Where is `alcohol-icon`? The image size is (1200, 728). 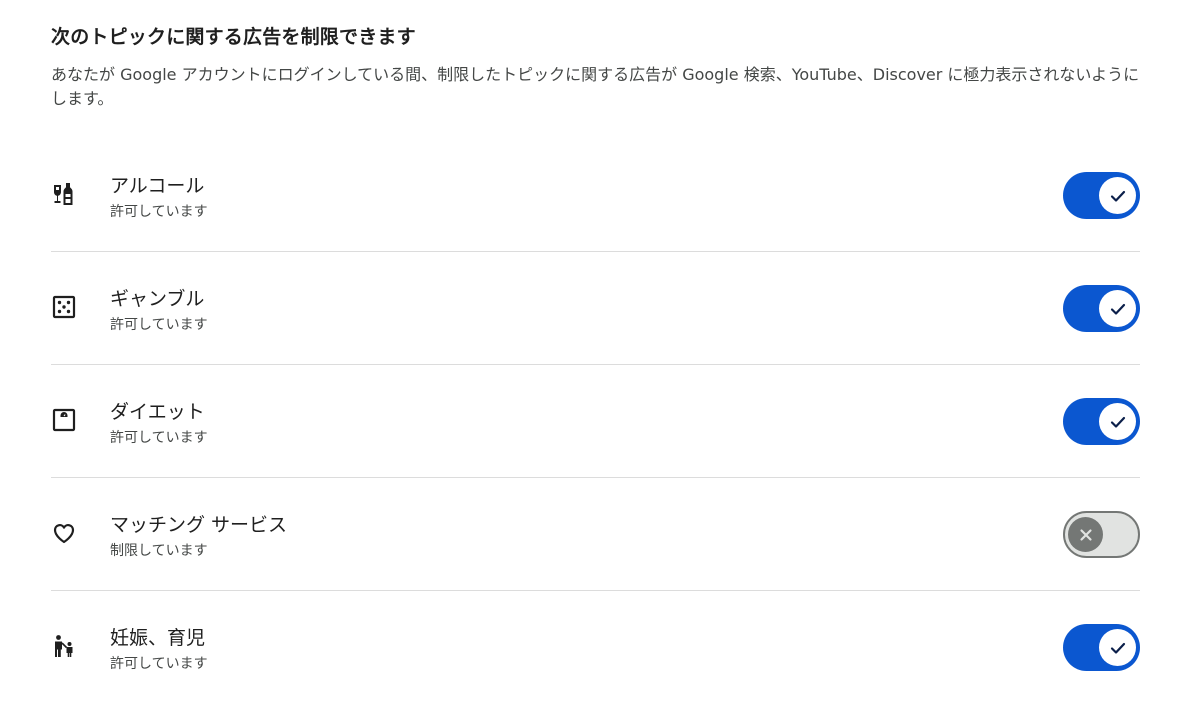 alcohol-icon is located at coordinates (64, 194).